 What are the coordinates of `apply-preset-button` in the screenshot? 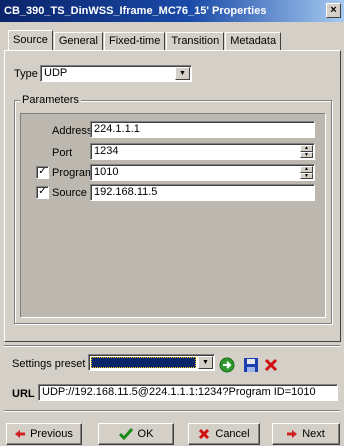 It's located at (227, 365).